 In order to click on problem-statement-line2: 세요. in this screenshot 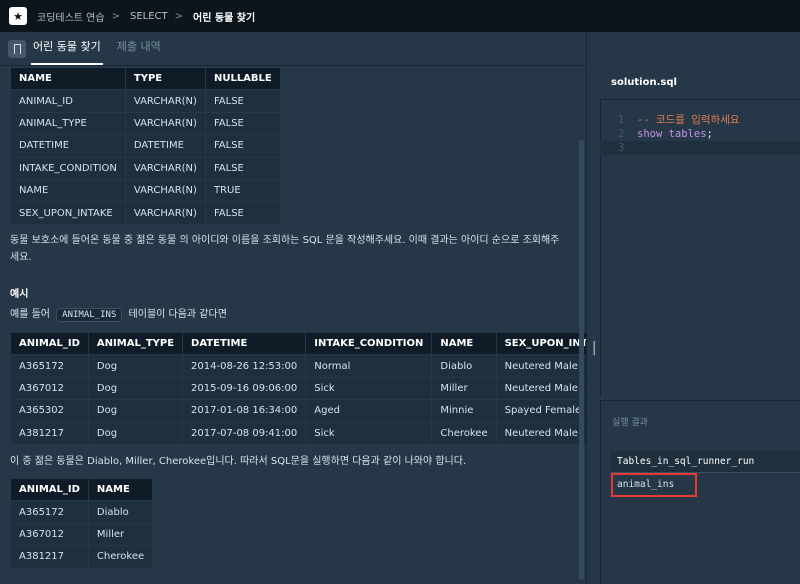, I will do `click(21, 257)`.